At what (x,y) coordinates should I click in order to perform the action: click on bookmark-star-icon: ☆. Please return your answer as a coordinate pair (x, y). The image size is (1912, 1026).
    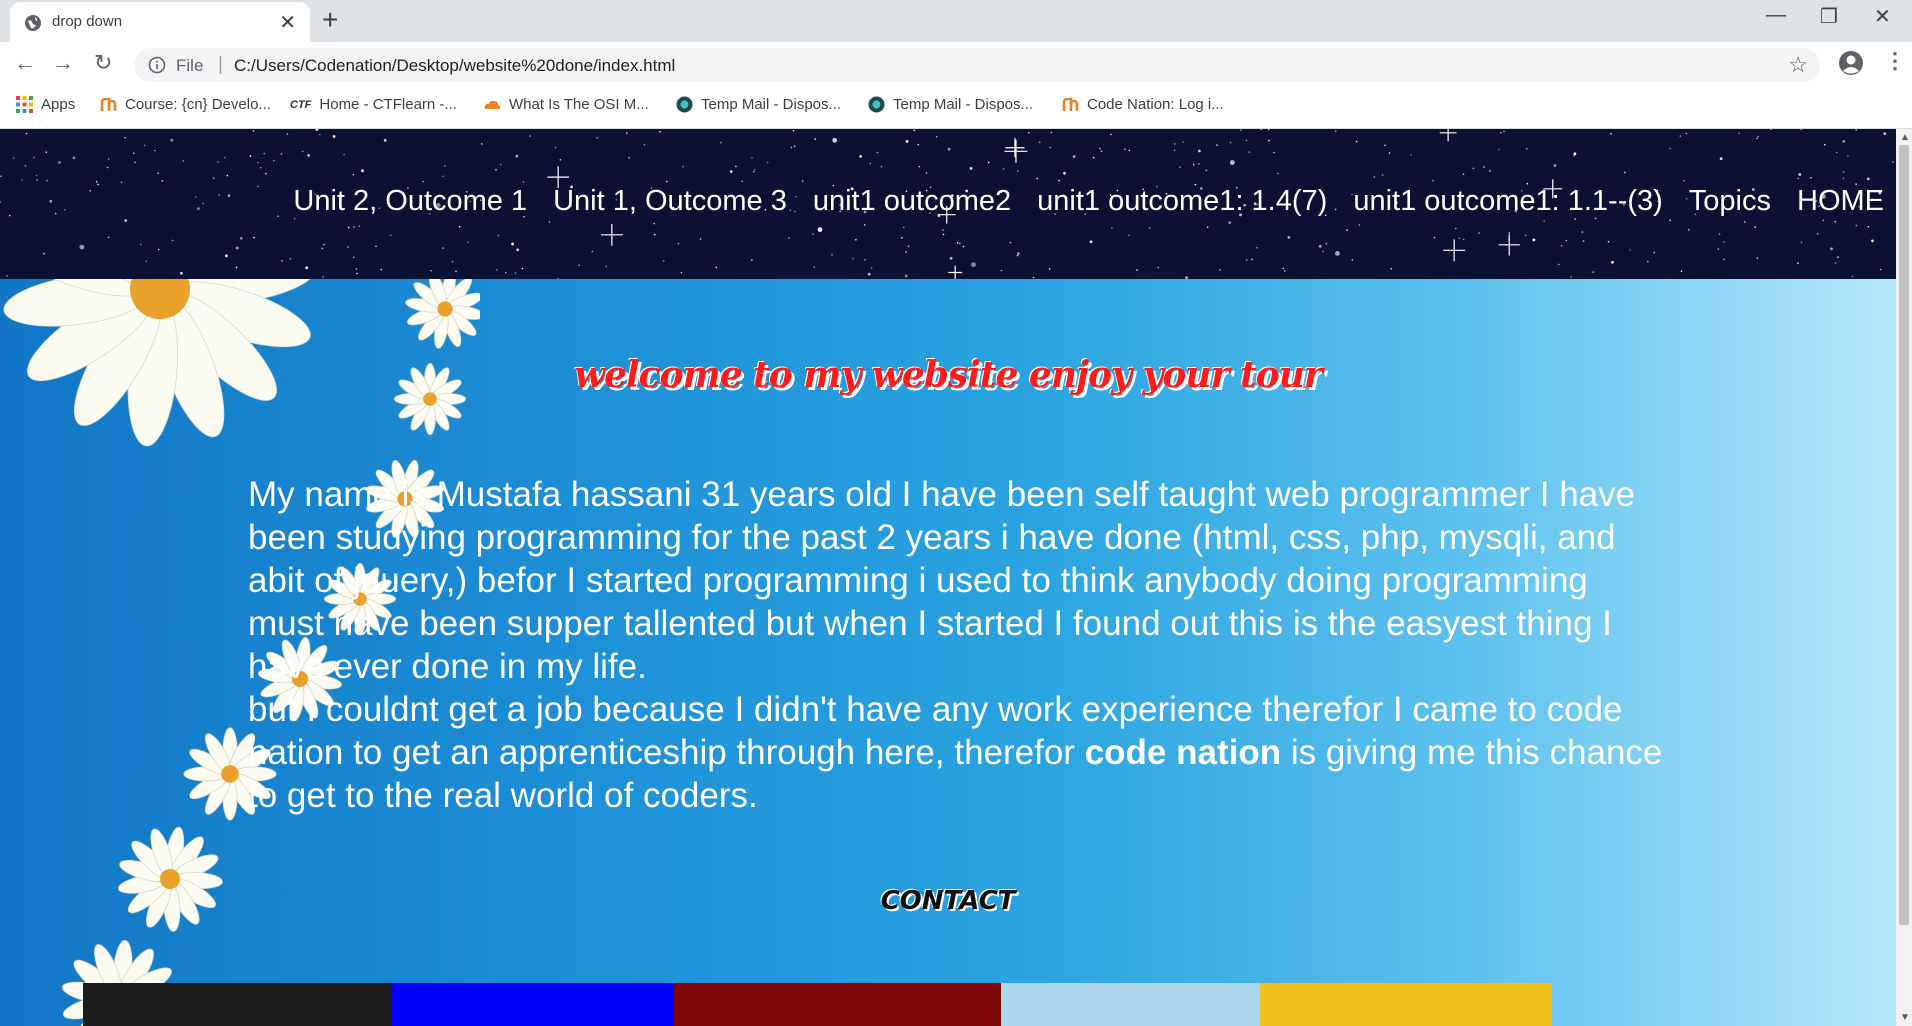
    Looking at the image, I should click on (1798, 65).